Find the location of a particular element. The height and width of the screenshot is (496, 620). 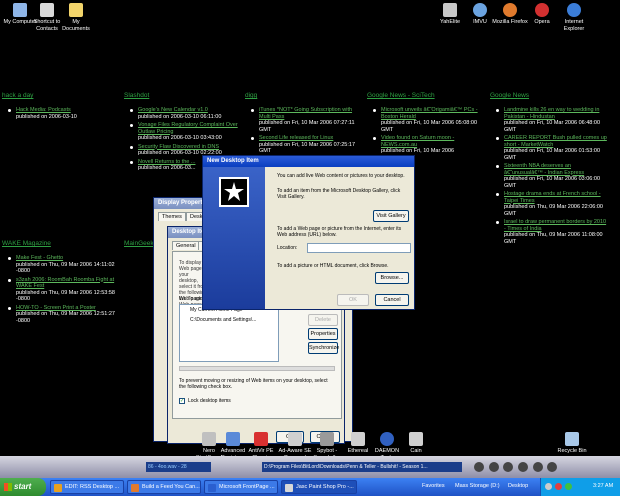

stop-icon is located at coordinates (523, 467).